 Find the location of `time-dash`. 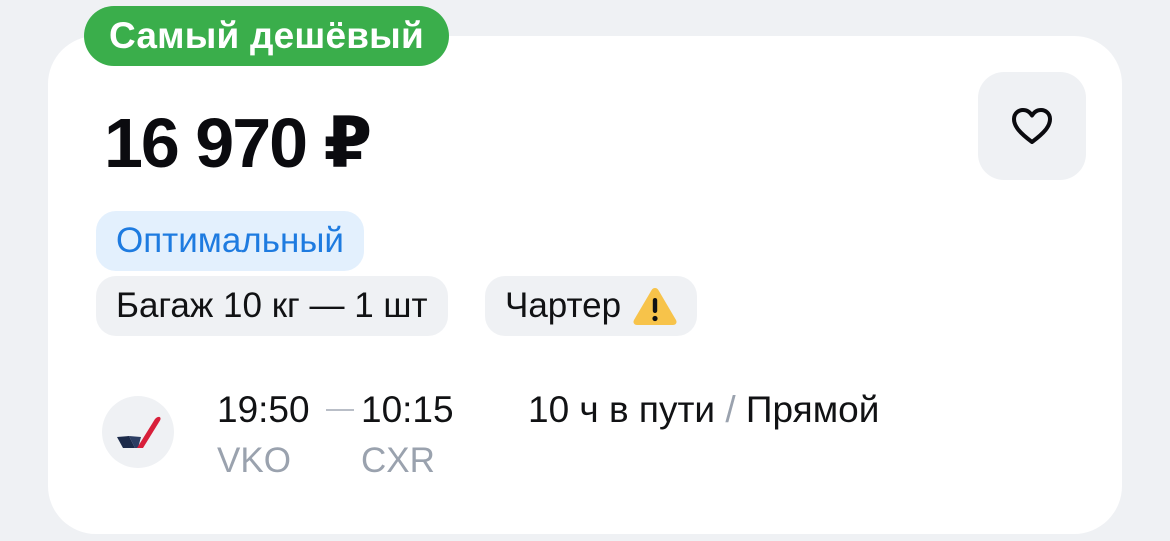

time-dash is located at coordinates (340, 410).